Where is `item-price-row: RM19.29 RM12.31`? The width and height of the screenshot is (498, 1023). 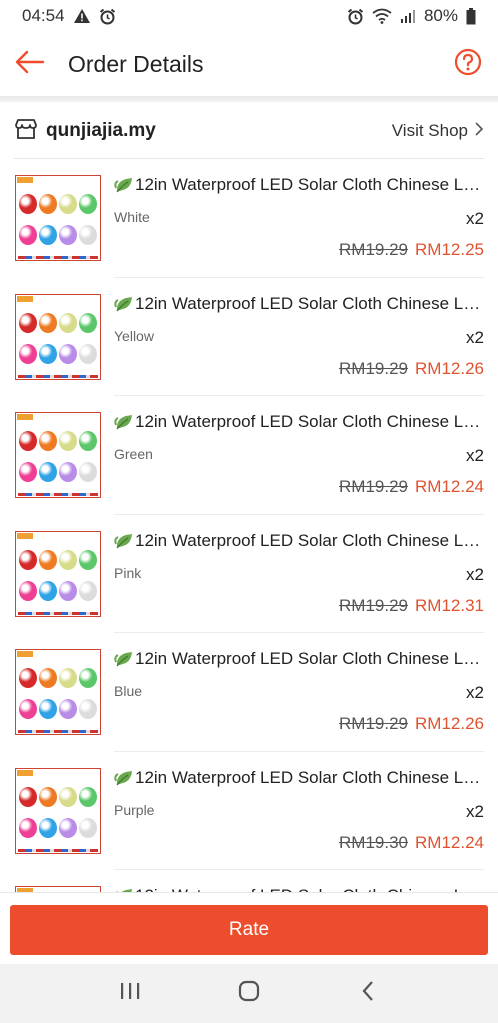
item-price-row: RM19.29 RM12.31 is located at coordinates (411, 606).